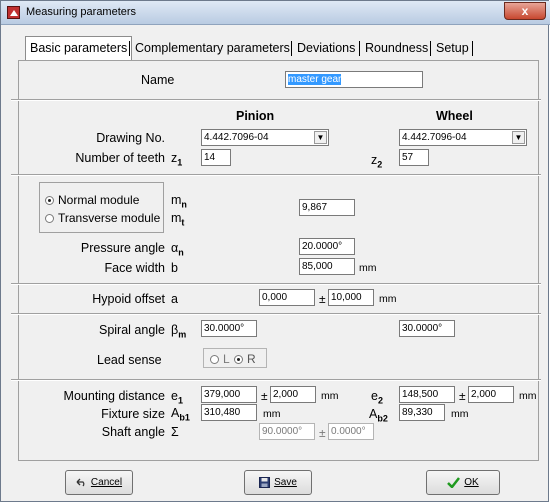 The width and height of the screenshot is (551, 504). I want to click on face-width-input: 85,000, so click(327, 266).